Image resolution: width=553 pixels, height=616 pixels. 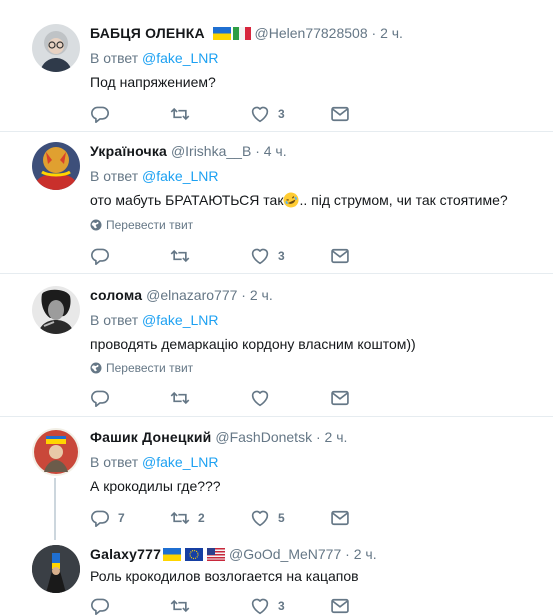 I want to click on display-name: БАБЦЯ ОЛЕНКА, so click(x=147, y=33).